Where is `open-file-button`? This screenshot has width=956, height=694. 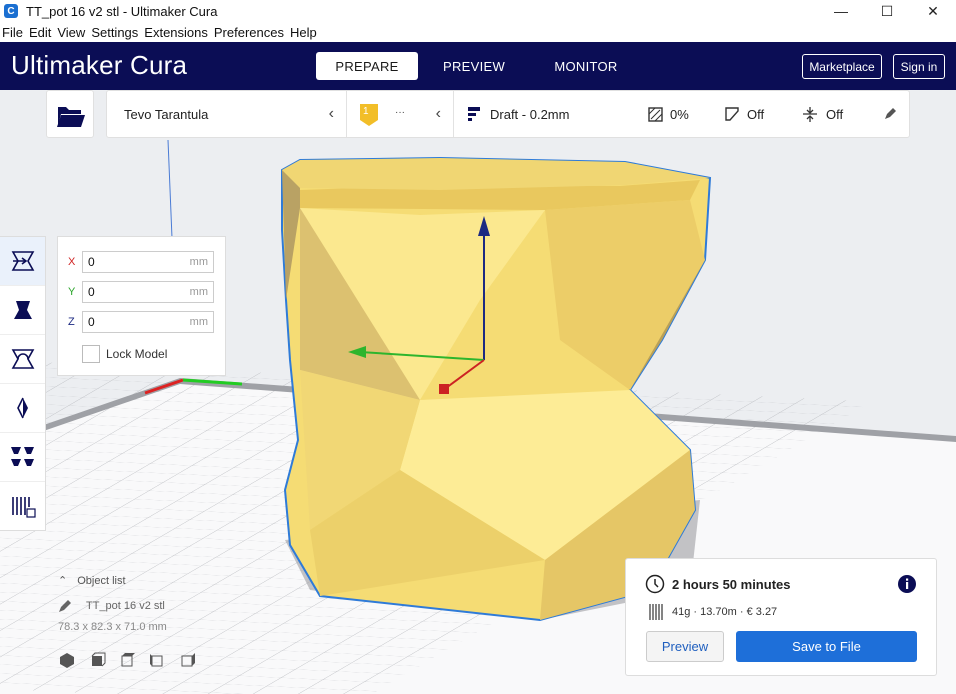
open-file-button is located at coordinates (70, 114).